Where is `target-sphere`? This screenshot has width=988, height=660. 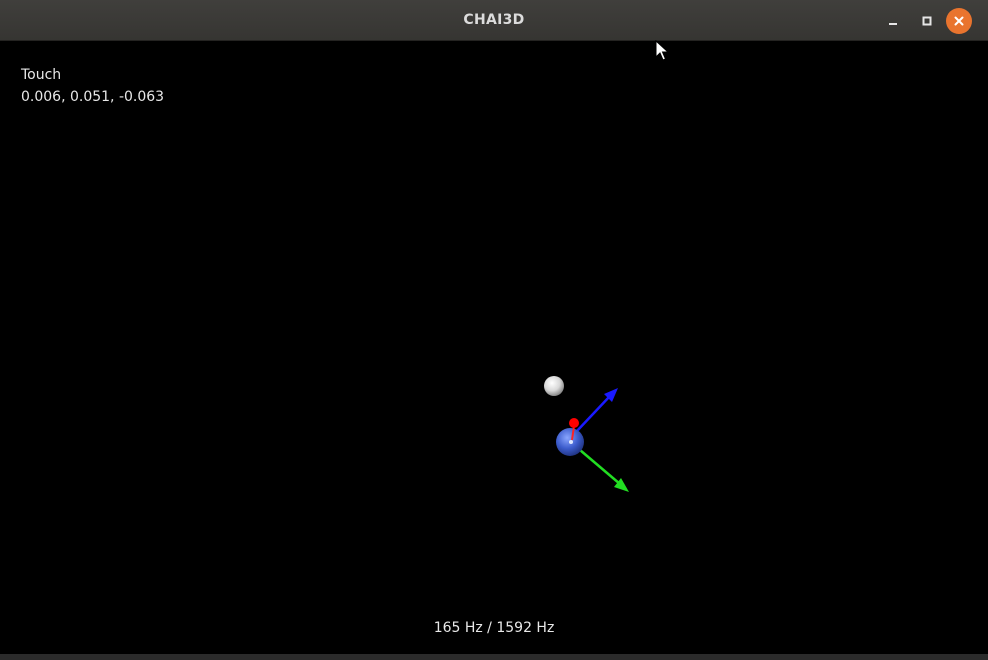 target-sphere is located at coordinates (554, 386).